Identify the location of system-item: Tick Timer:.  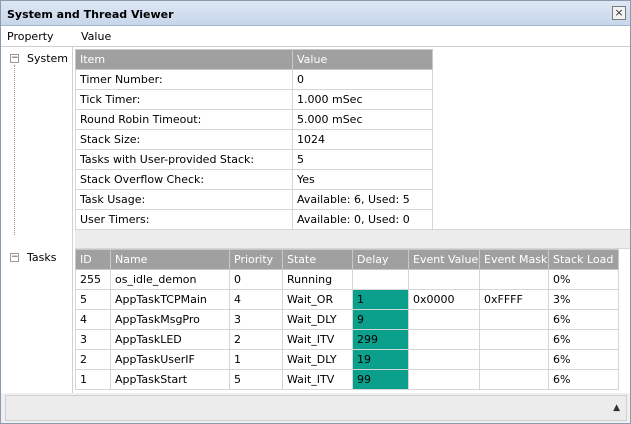
(184, 99).